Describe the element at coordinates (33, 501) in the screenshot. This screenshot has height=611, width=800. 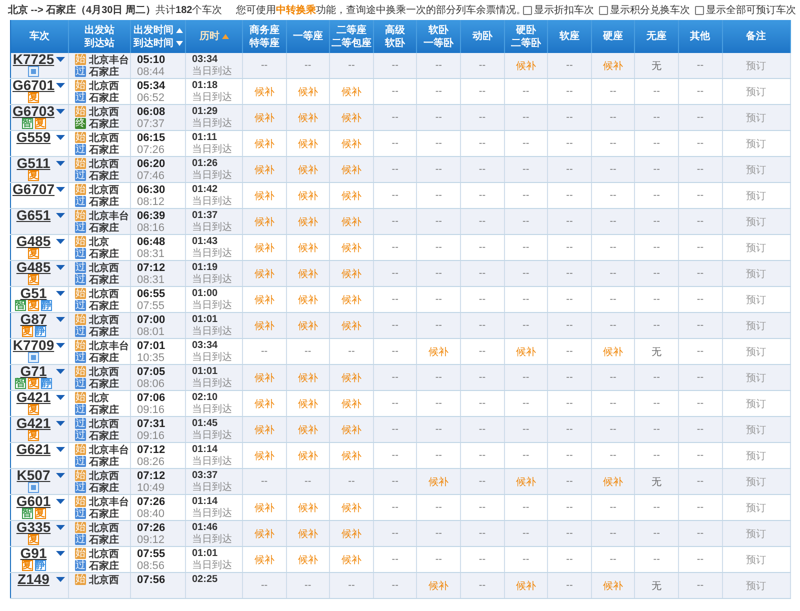
I see `train-number-link: G601` at that location.